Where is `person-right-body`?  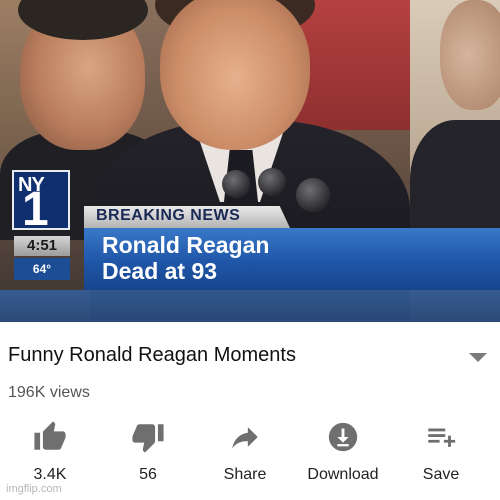
person-right-body is located at coordinates (455, 180).